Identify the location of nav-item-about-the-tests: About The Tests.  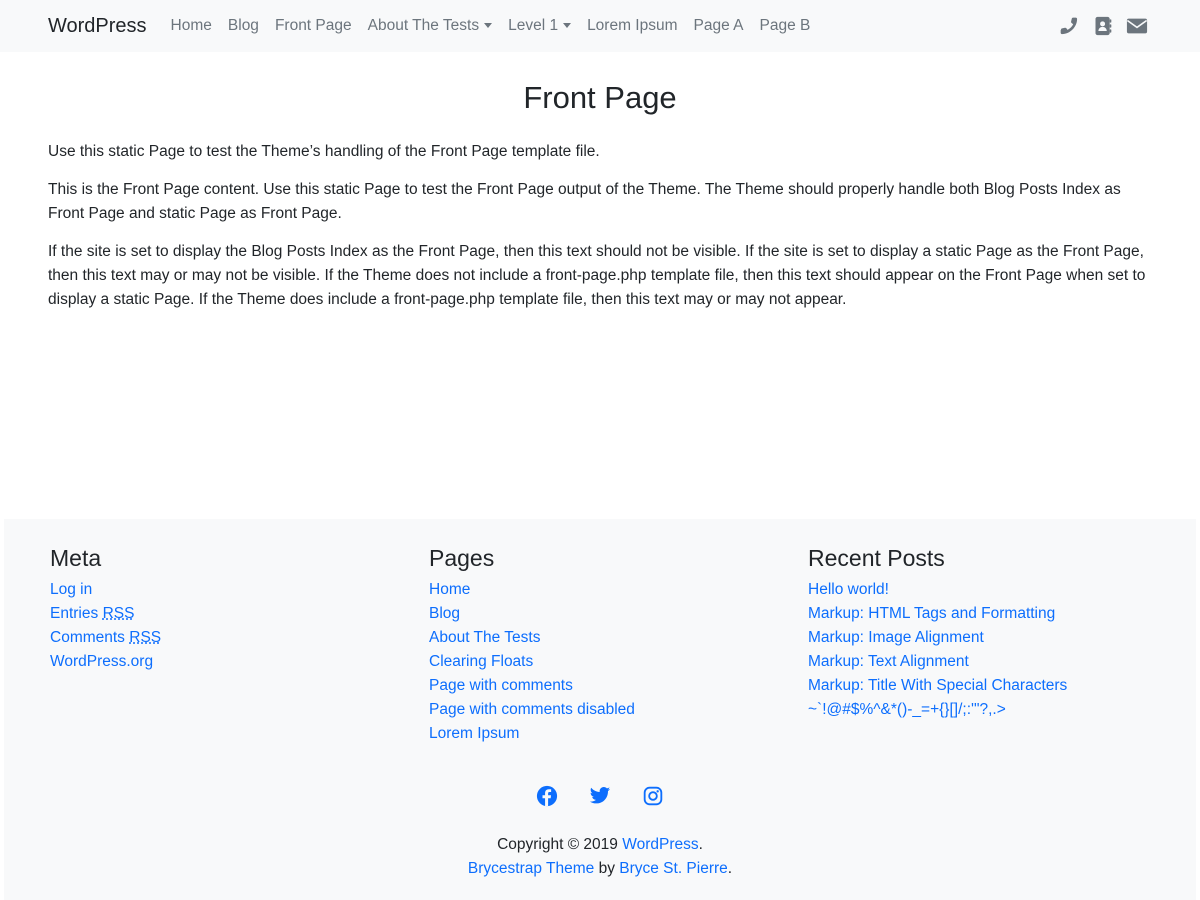
(430, 26).